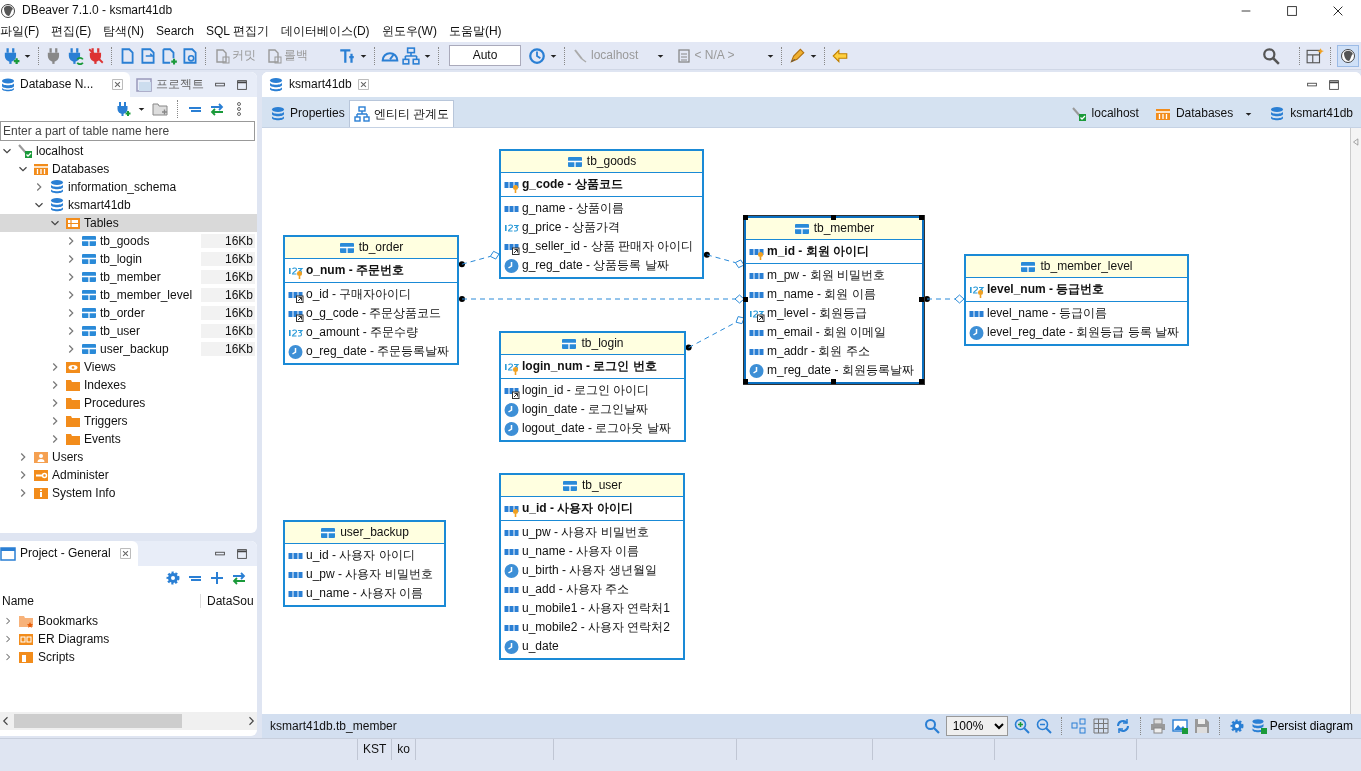  Describe the element at coordinates (1076, 313) in the screenshot. I see `column-row: level_name - 등급이름` at that location.